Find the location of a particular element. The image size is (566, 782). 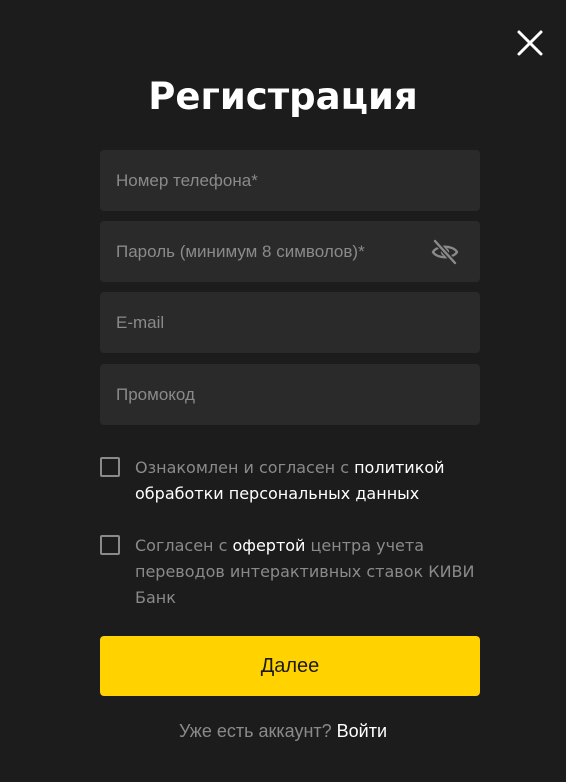

toggle-password-visibility-button is located at coordinates (445, 252).